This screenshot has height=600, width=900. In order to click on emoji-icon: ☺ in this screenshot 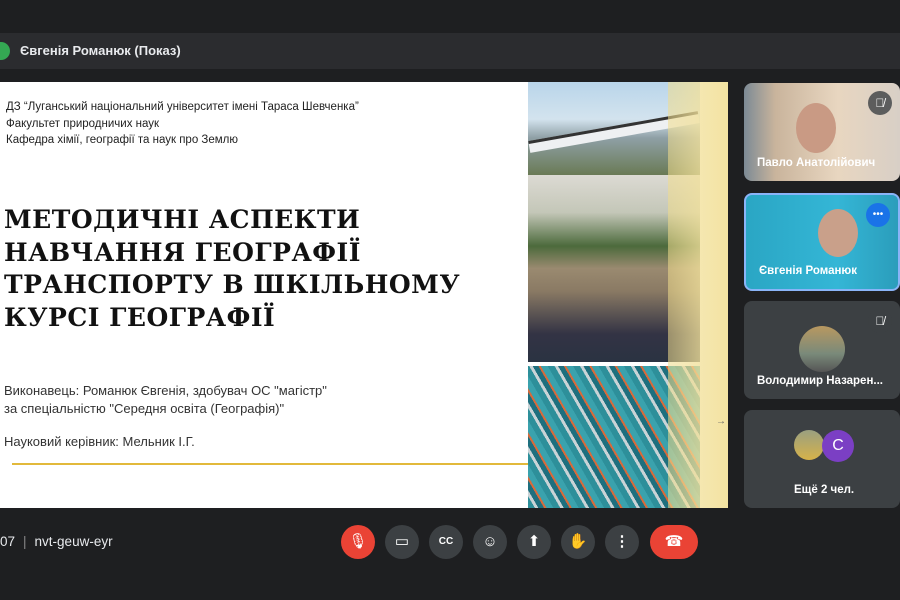, I will do `click(490, 541)`.